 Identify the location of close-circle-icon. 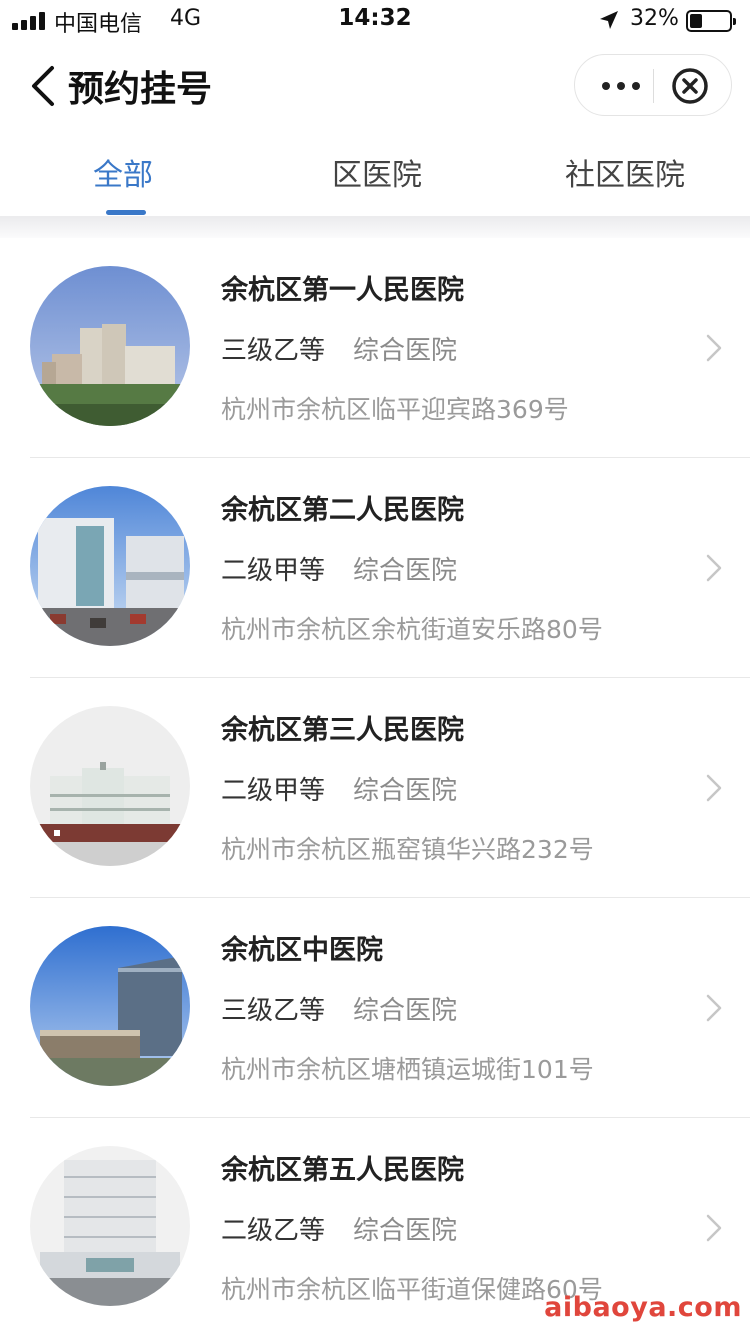
(690, 86).